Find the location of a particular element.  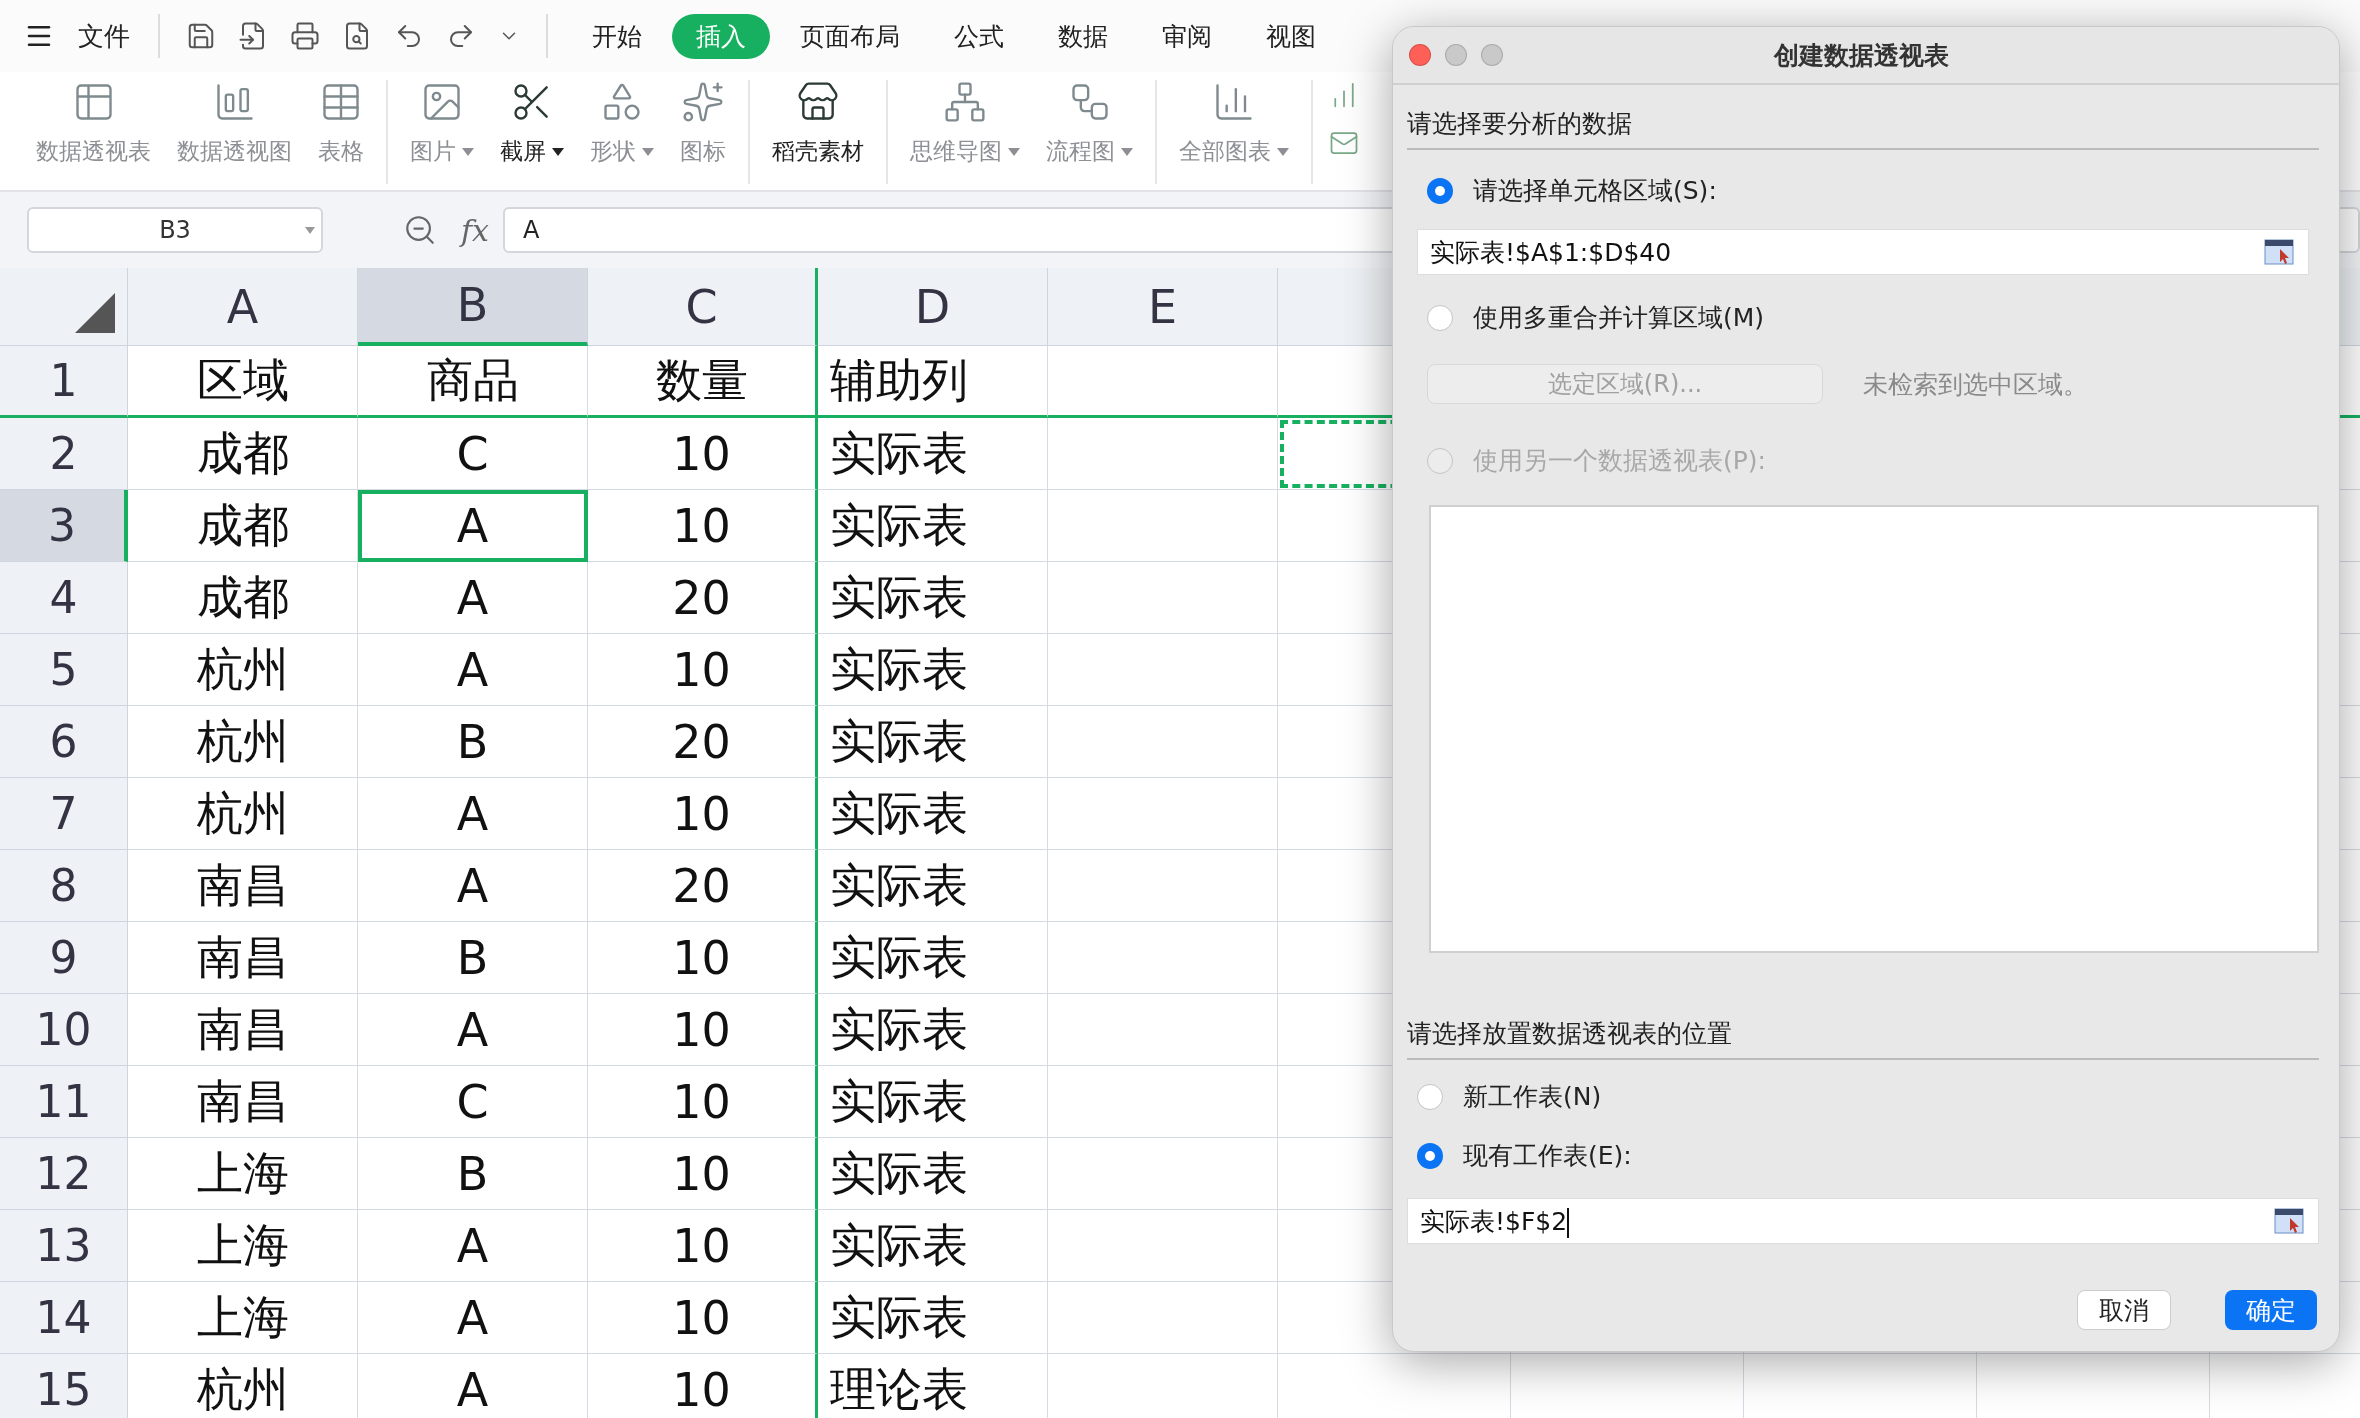

dialog-title: 创建数据透视表 is located at coordinates (1861, 55).